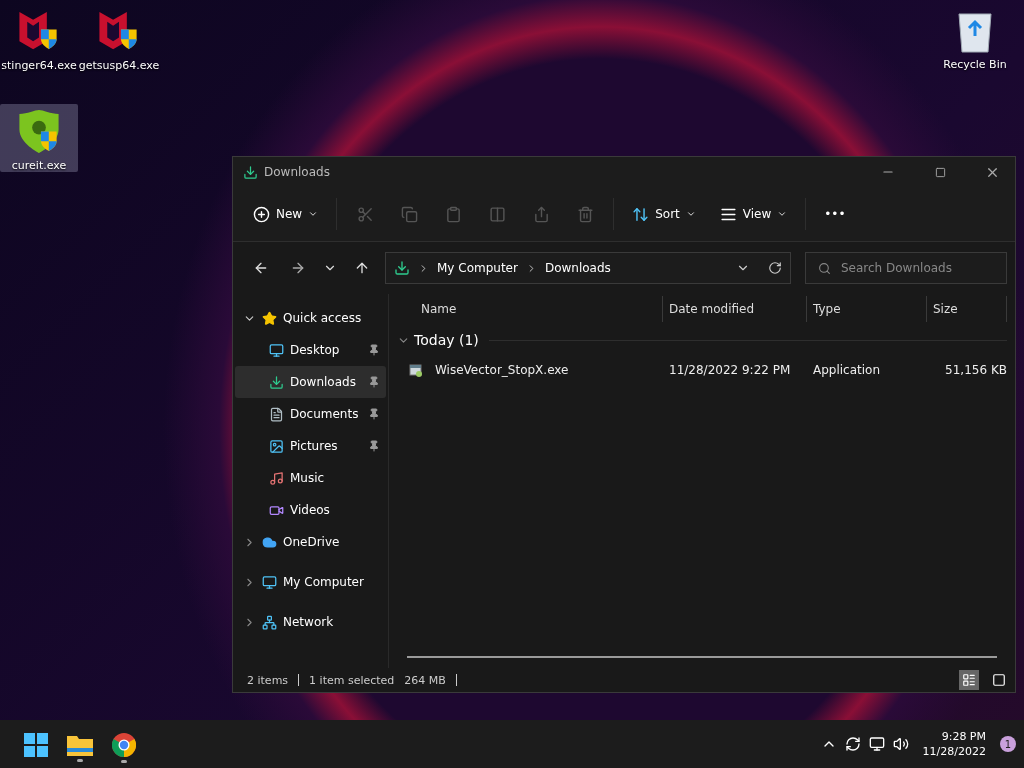 The width and height of the screenshot is (1024, 768). I want to click on details-view-button, so click(969, 680).